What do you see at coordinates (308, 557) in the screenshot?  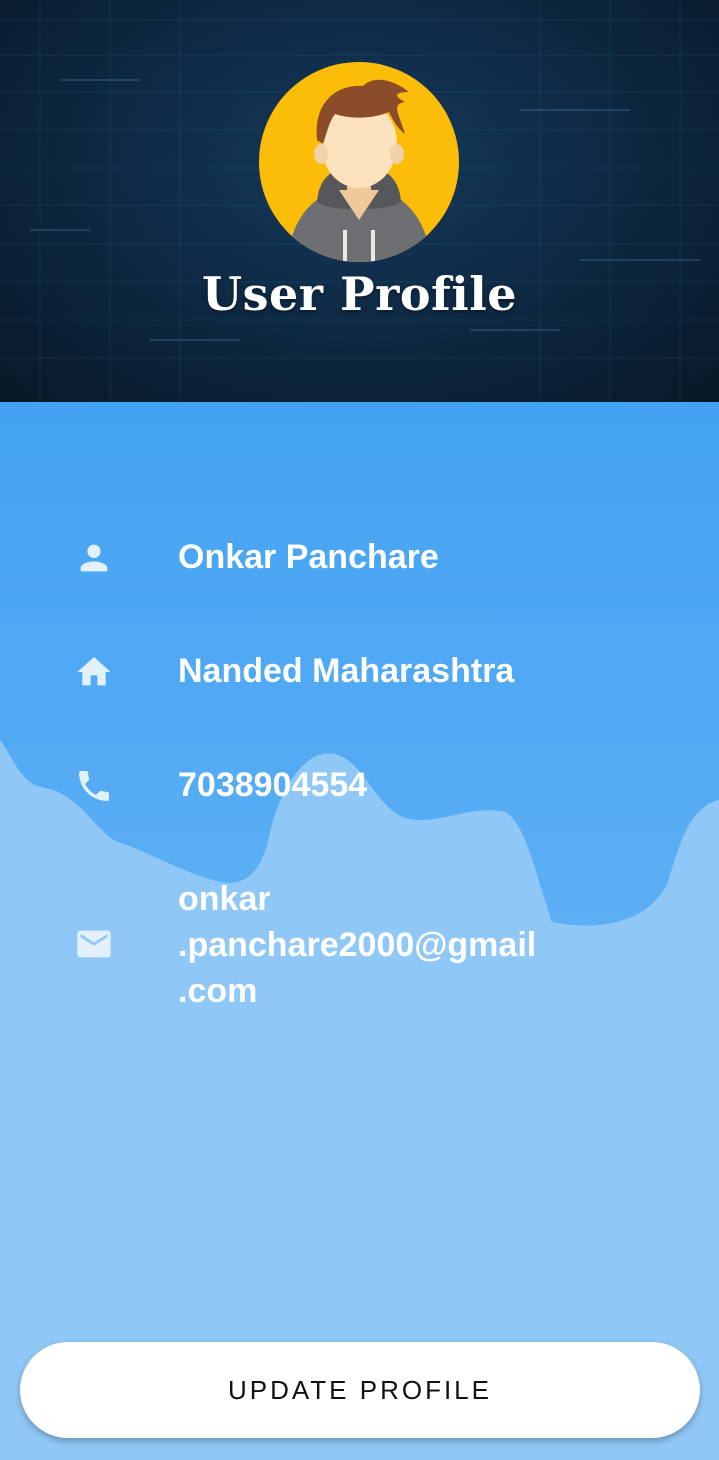 I see `user-name: Onkar Panchare` at bounding box center [308, 557].